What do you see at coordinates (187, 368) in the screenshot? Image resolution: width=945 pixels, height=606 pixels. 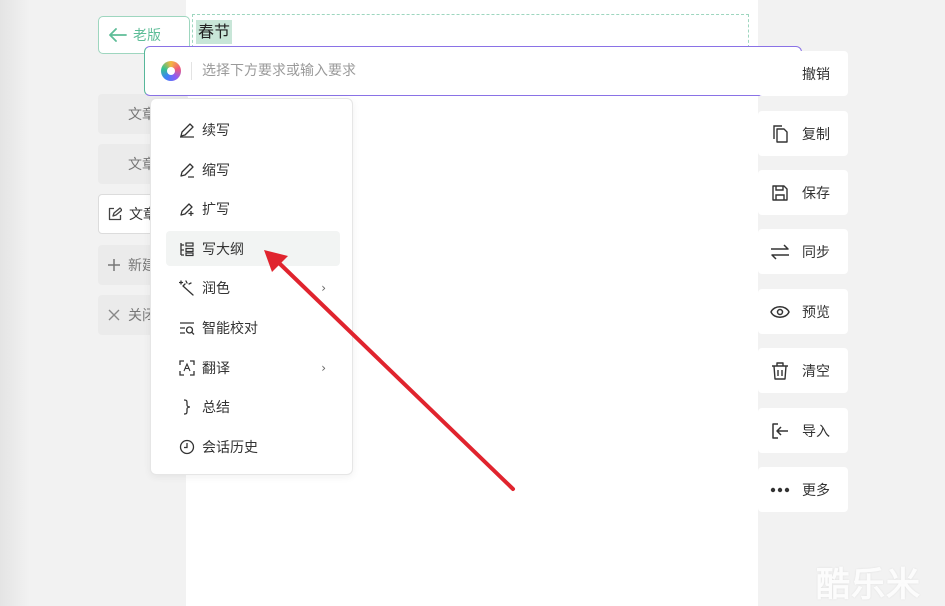 I see `translate-icon` at bounding box center [187, 368].